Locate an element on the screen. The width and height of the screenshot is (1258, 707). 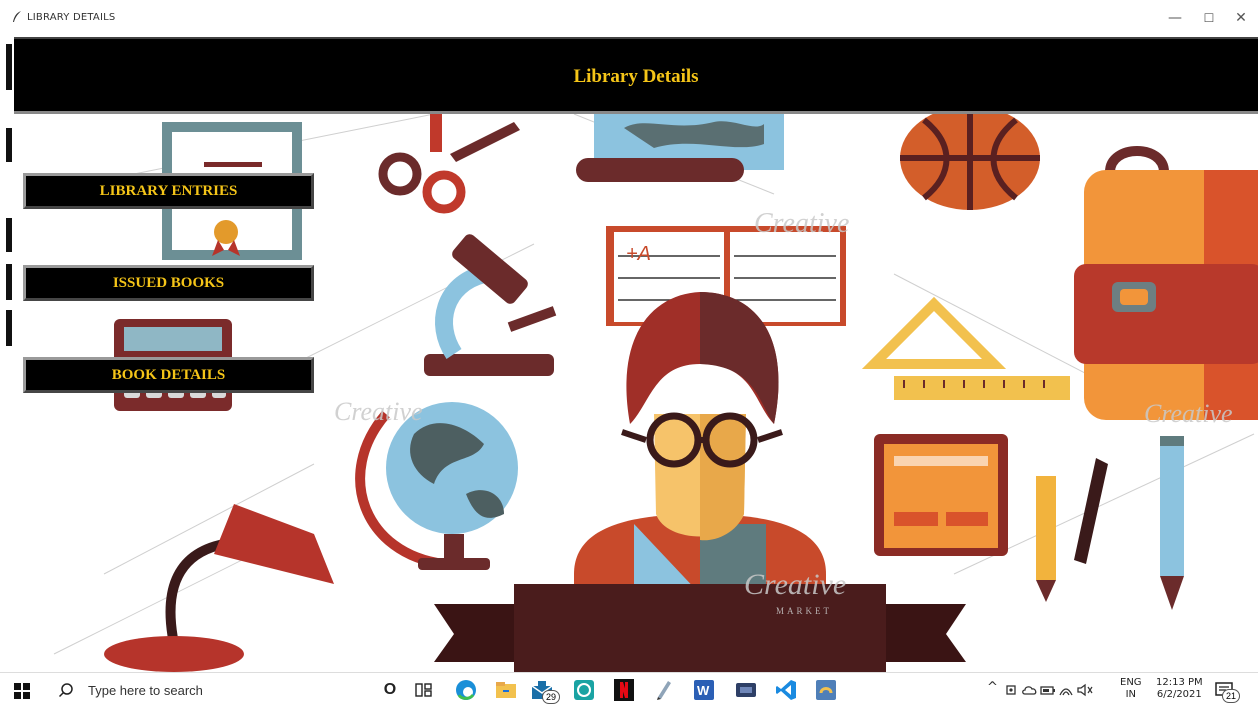
mail-unread-badge: 29 is located at coordinates (551, 697).